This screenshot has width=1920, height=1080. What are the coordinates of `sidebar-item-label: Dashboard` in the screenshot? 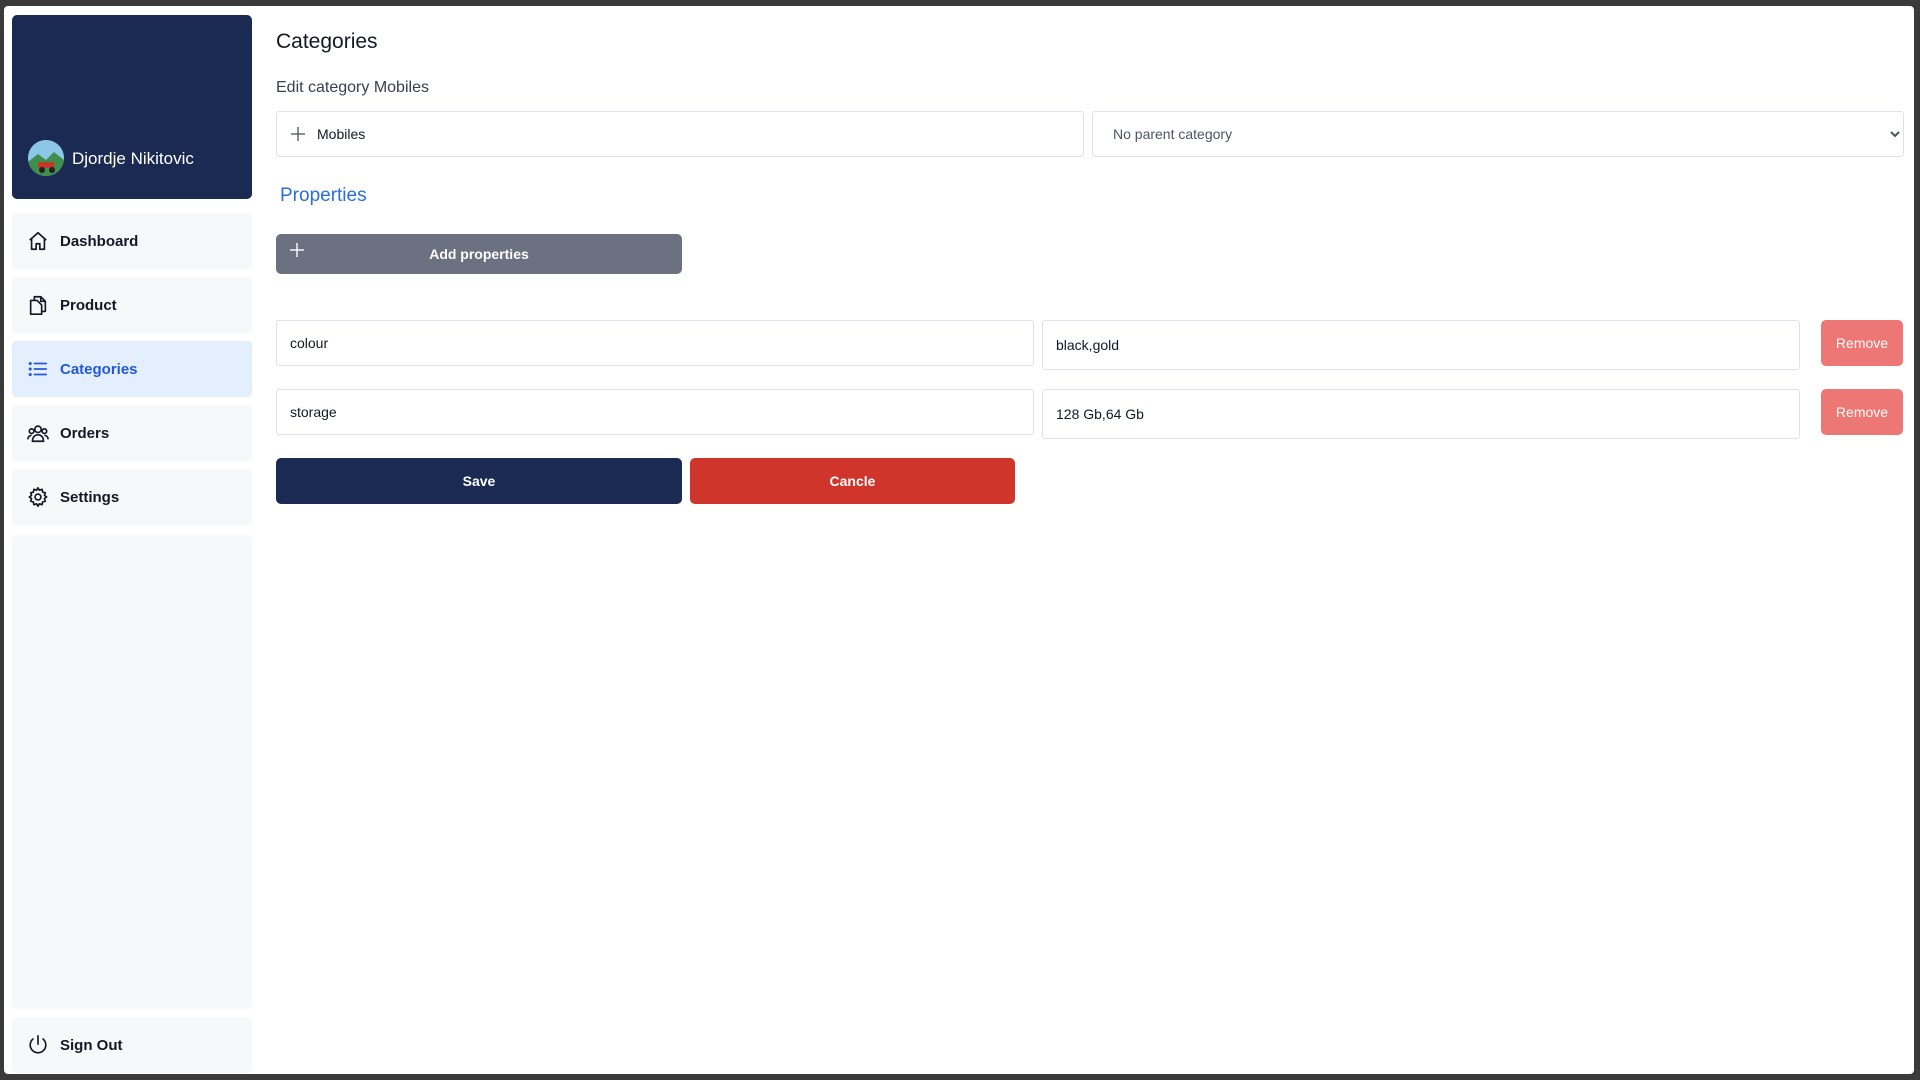 It's located at (99, 241).